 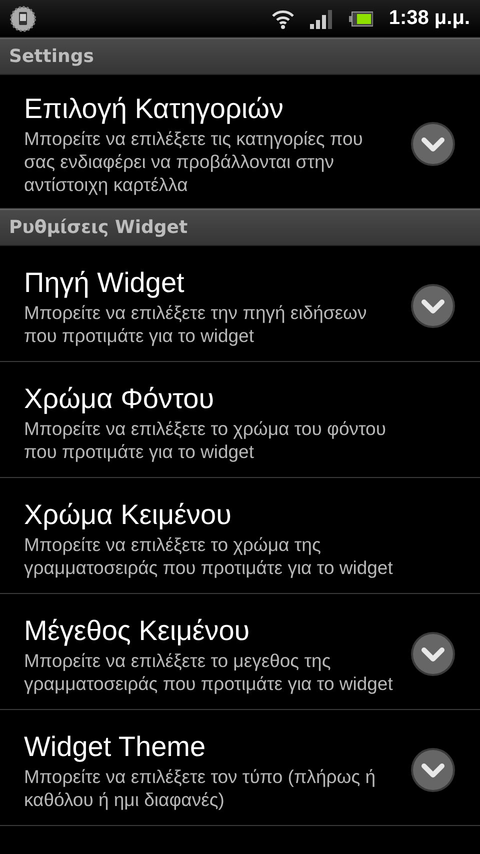 What do you see at coordinates (282, 19) in the screenshot?
I see `wifi-icon` at bounding box center [282, 19].